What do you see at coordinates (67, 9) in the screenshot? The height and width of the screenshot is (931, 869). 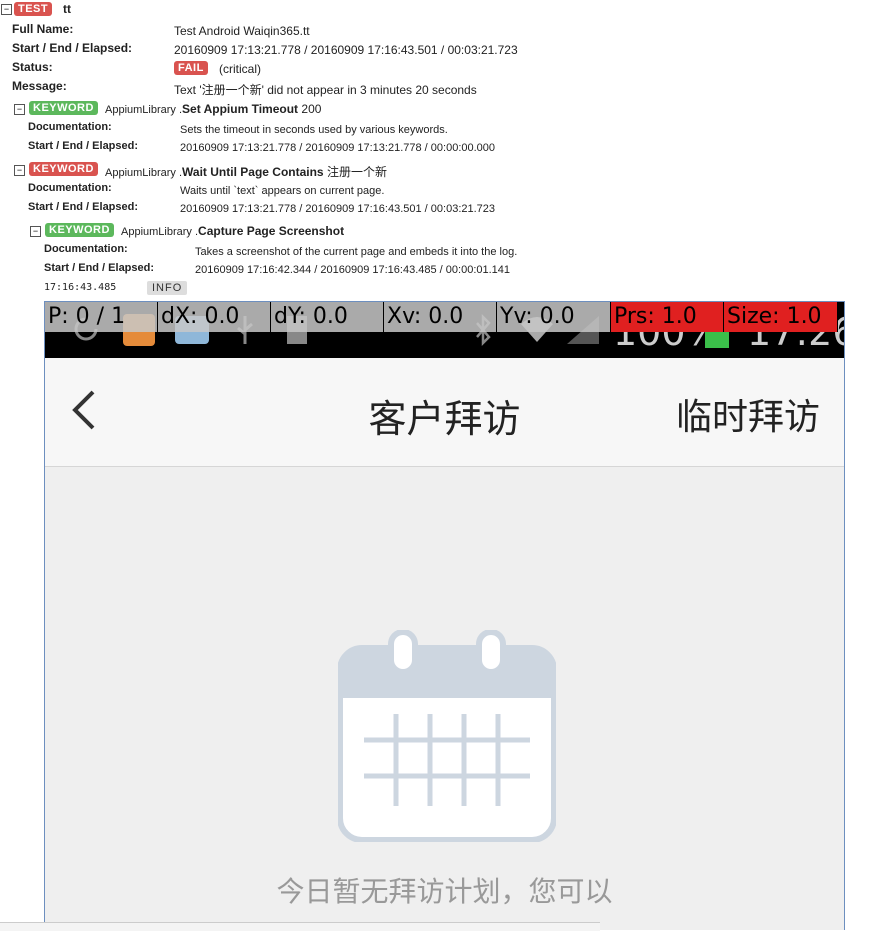 I see `test-name: tt` at bounding box center [67, 9].